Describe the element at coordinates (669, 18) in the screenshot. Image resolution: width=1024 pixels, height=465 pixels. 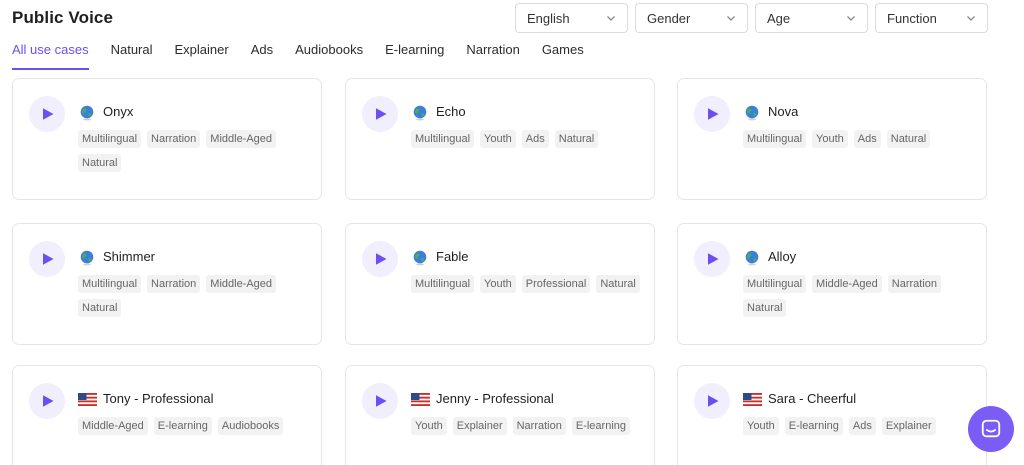
I see `gender-select-label: Gender` at that location.